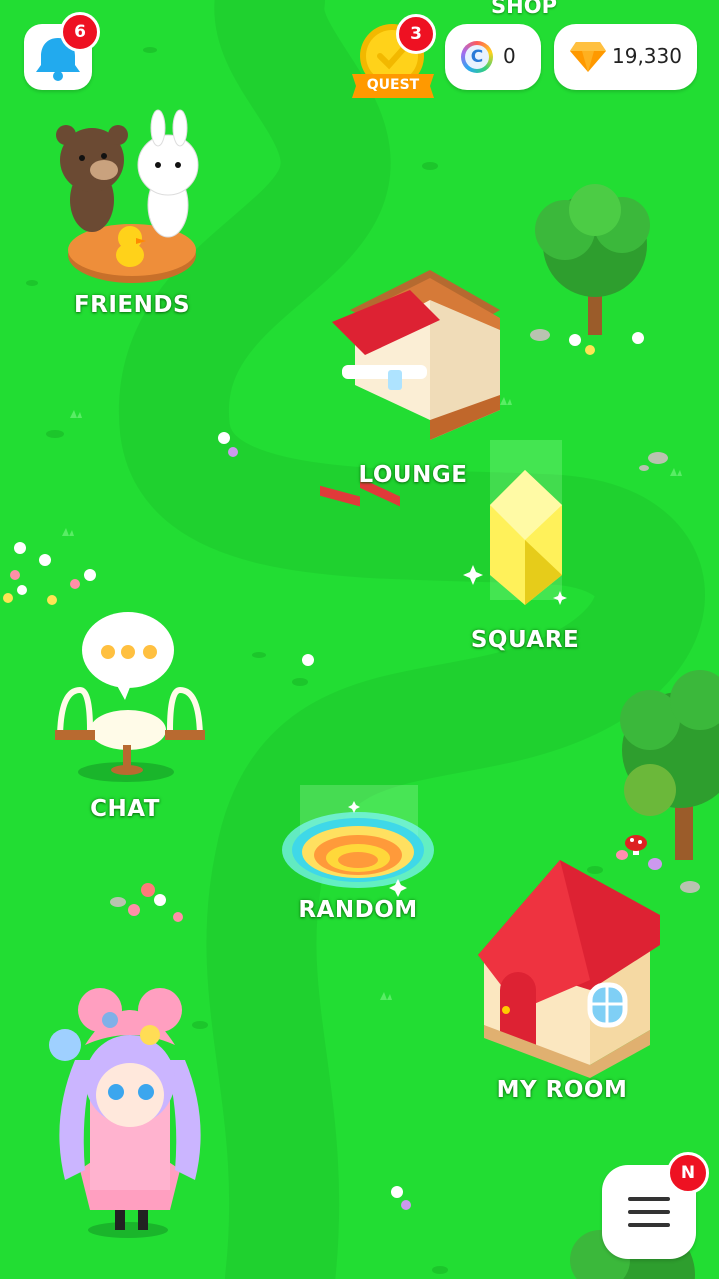 The image size is (719, 1279). I want to click on quest-label: QUEST, so click(393, 85).